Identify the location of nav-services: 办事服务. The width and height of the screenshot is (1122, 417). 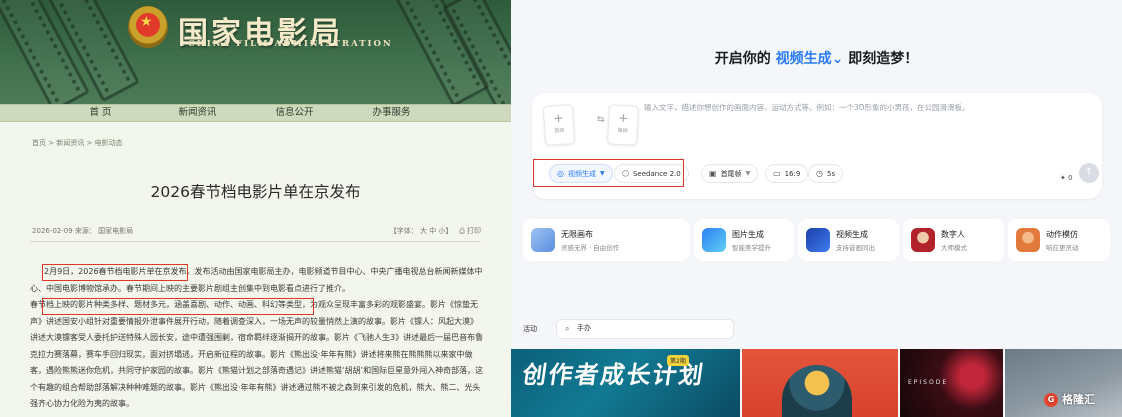
(391, 113).